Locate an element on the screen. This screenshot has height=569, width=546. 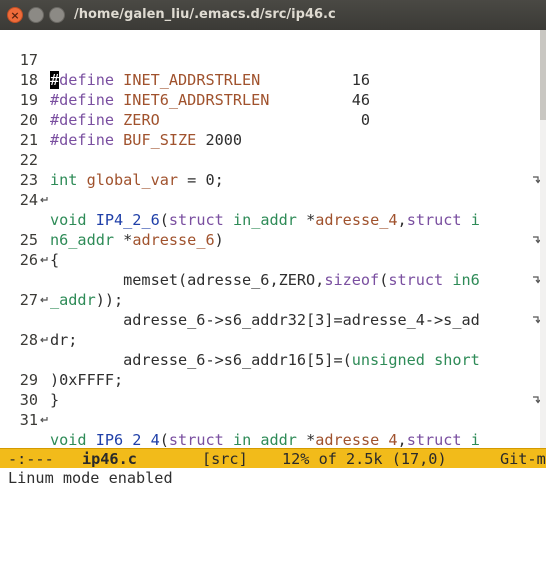
buffer-name: ip46.c is located at coordinates (109, 459).